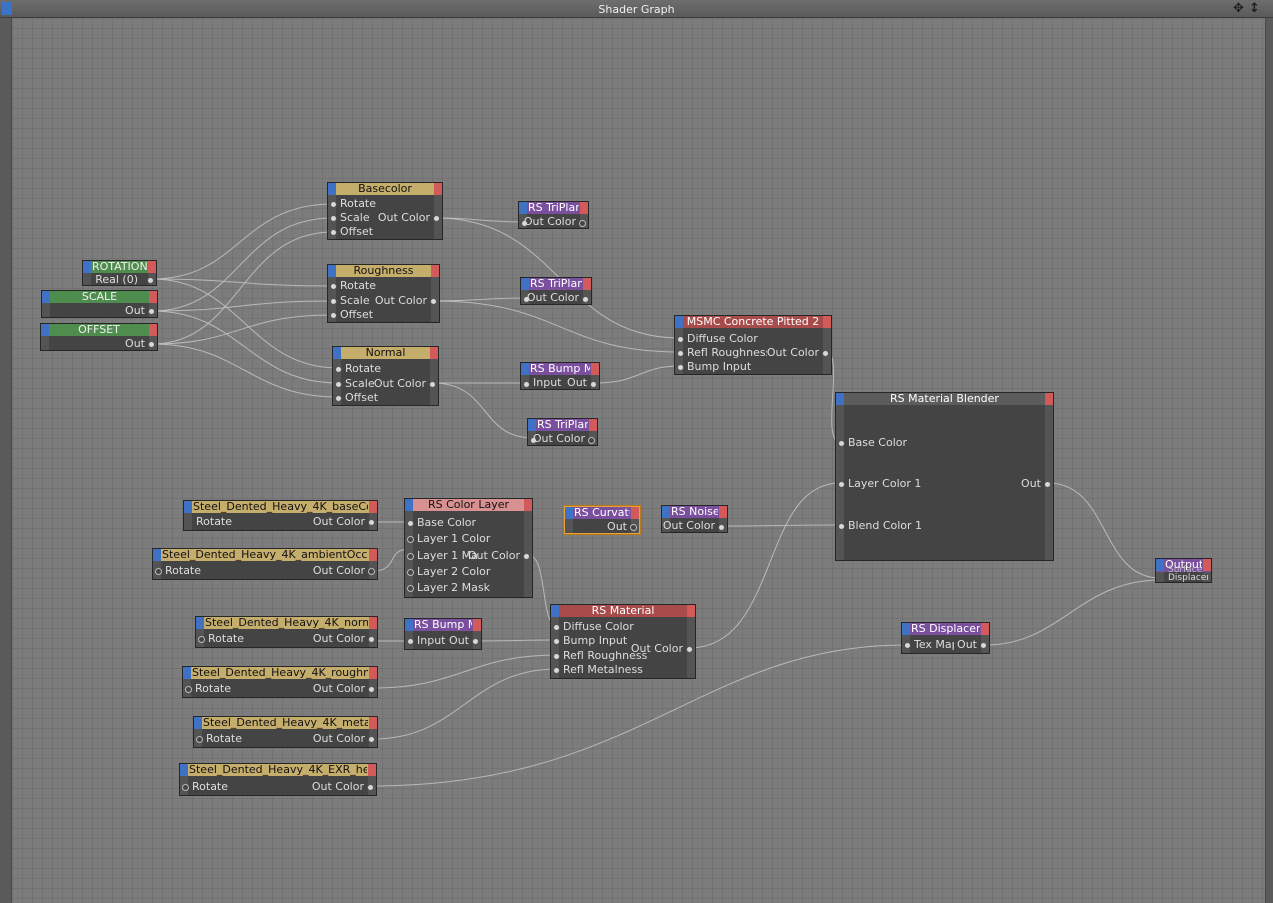 This screenshot has height=903, width=1273. I want to click on node-rotation: ROTATION Real (0), so click(119, 273).